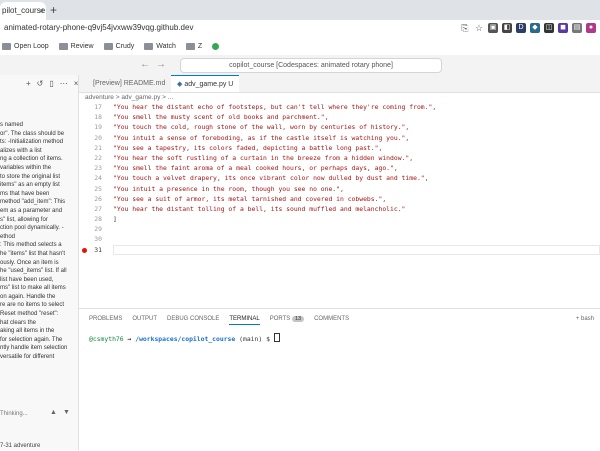  What do you see at coordinates (51, 83) in the screenshot?
I see `trash-icon: ▯` at bounding box center [51, 83].